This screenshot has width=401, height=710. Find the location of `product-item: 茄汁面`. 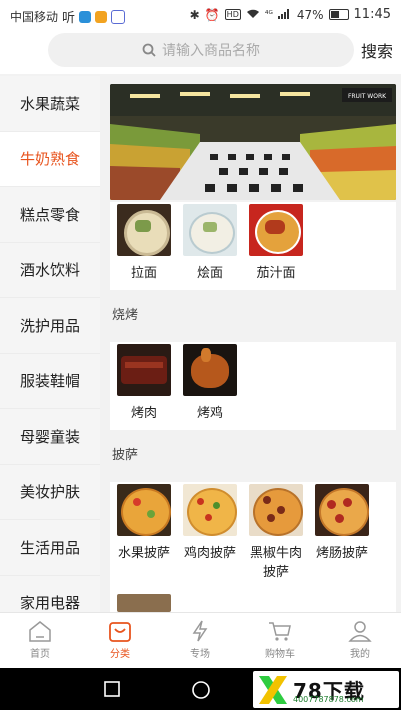

product-item: 茄汁面 is located at coordinates (276, 242).